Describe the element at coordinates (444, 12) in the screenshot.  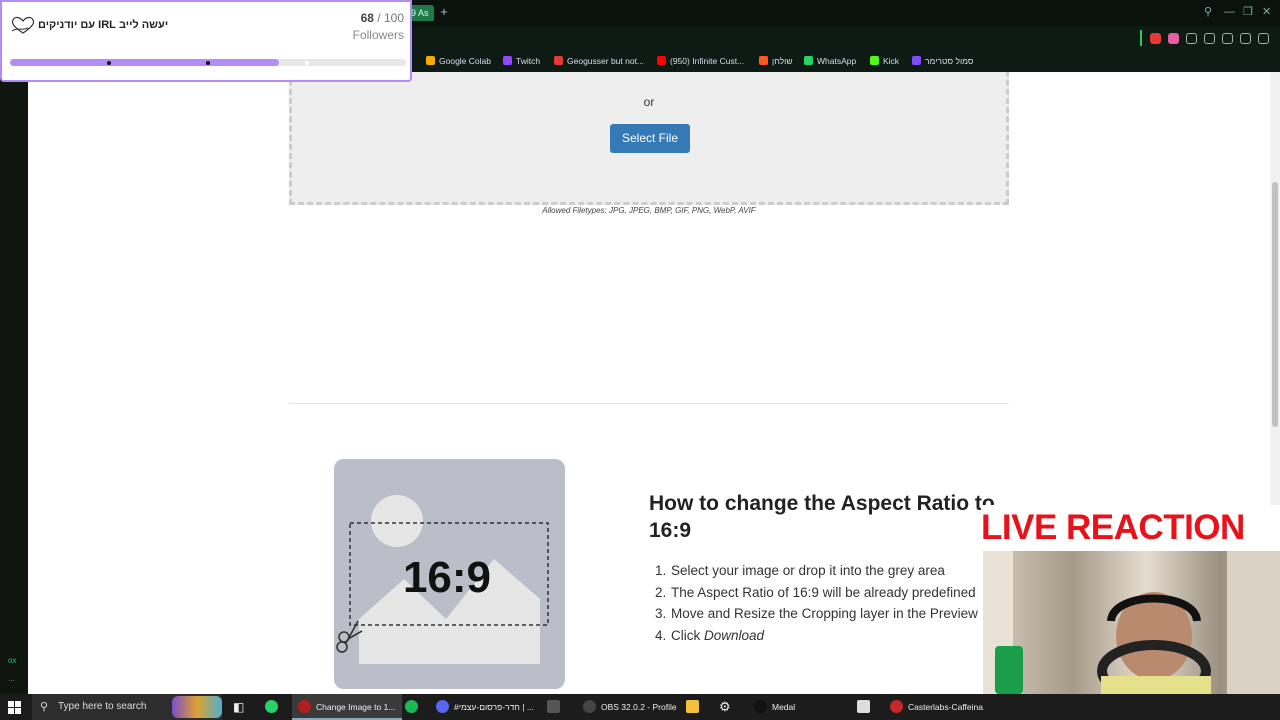
I see `new-tab-button: +` at that location.